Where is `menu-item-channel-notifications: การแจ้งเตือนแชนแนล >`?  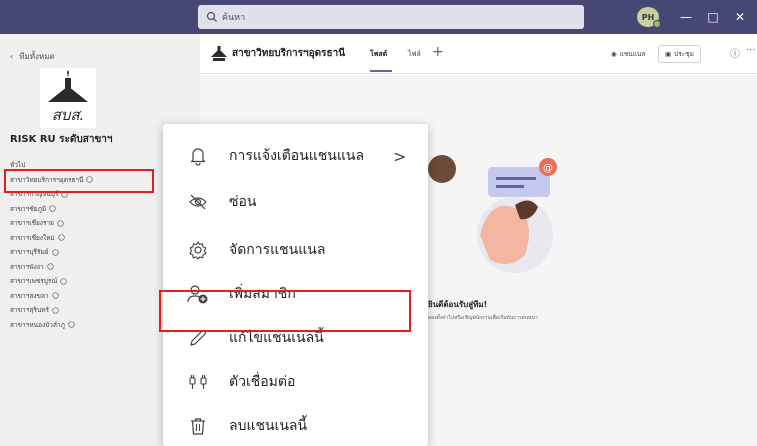
menu-item-channel-notifications: การแจ้งเตือนแชนแนล > is located at coordinates (295, 156).